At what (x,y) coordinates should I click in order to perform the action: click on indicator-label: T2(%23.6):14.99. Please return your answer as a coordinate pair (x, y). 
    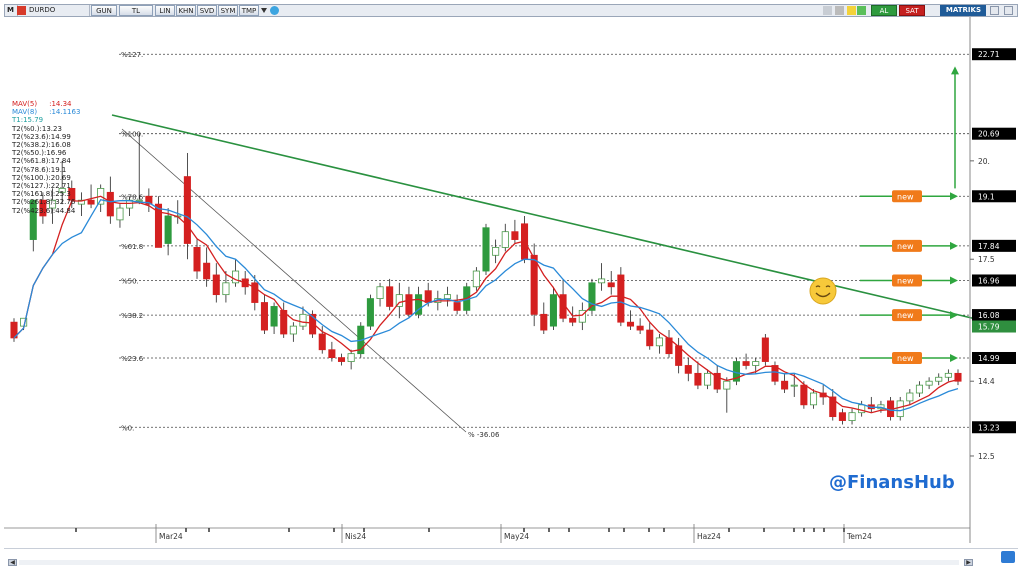
    Looking at the image, I should click on (41, 136).